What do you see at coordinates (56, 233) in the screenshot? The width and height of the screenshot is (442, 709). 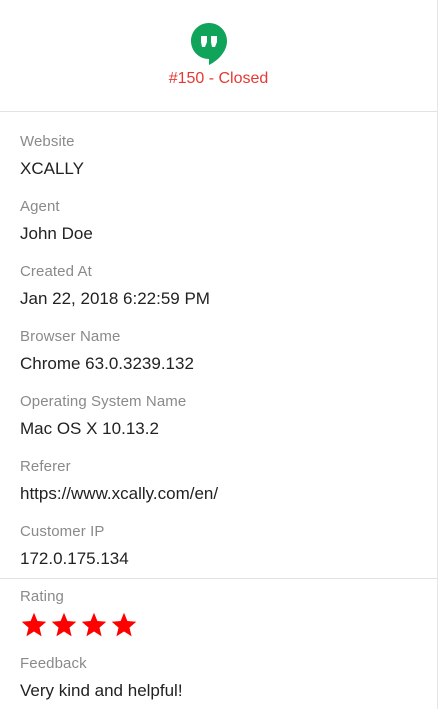 I see `field-value: John Doe` at bounding box center [56, 233].